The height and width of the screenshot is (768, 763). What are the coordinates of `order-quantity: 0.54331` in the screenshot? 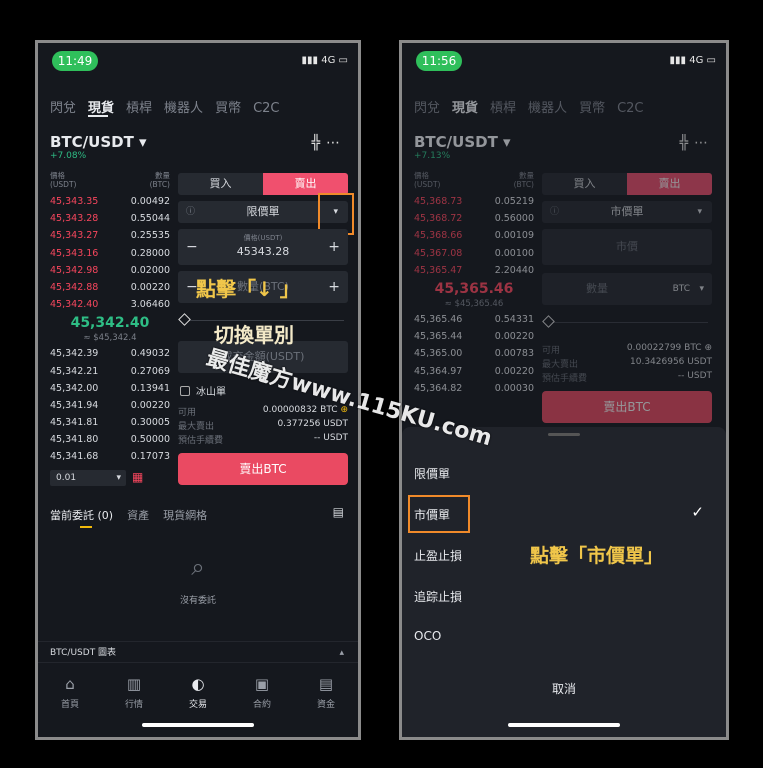 It's located at (514, 319).